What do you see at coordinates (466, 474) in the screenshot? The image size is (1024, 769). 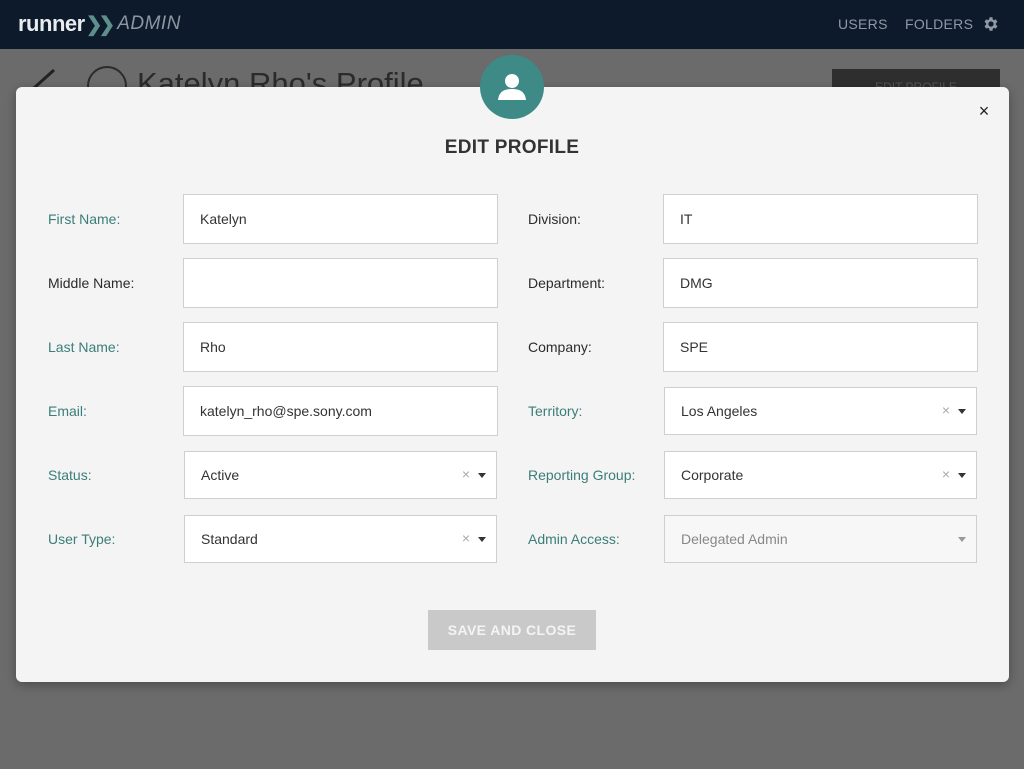 I see `status-clear-icon: ×` at bounding box center [466, 474].